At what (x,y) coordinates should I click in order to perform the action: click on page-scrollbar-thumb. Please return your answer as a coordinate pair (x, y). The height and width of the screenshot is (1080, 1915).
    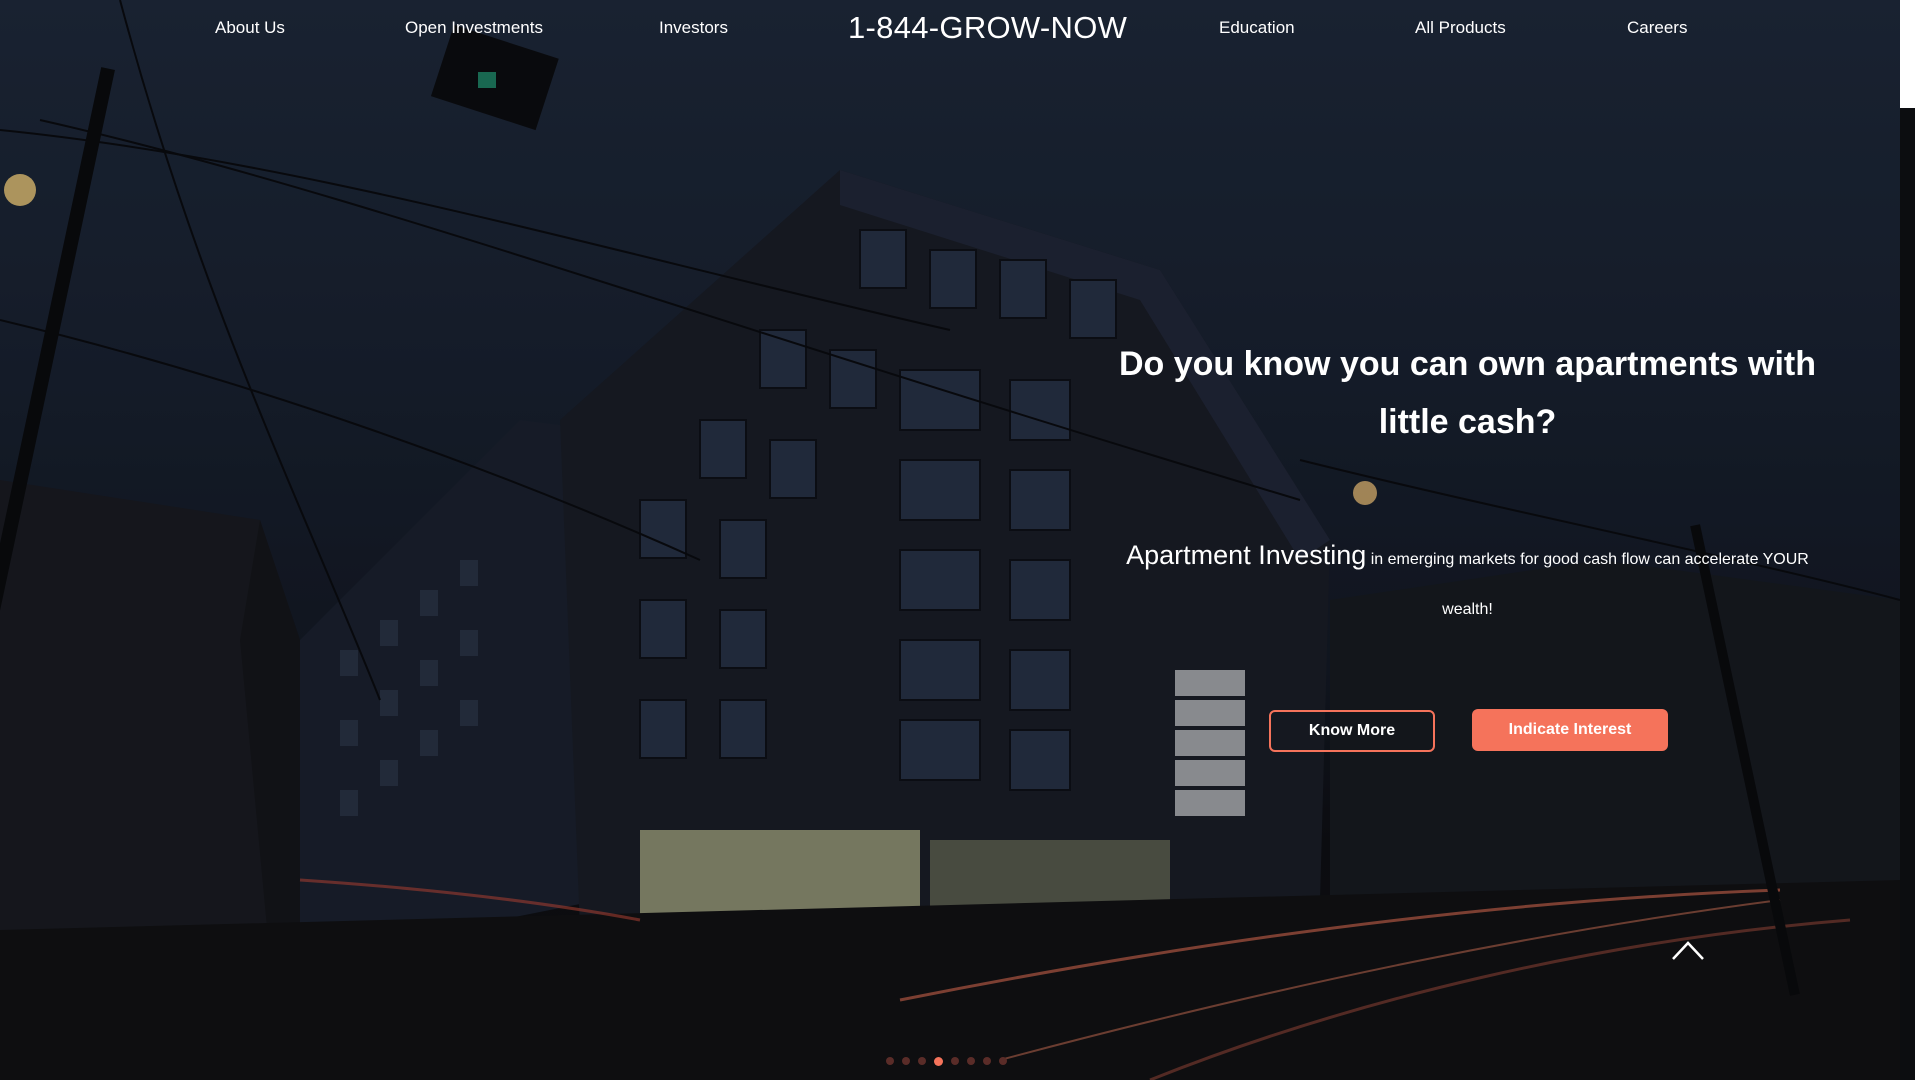
    Looking at the image, I should click on (1907, 54).